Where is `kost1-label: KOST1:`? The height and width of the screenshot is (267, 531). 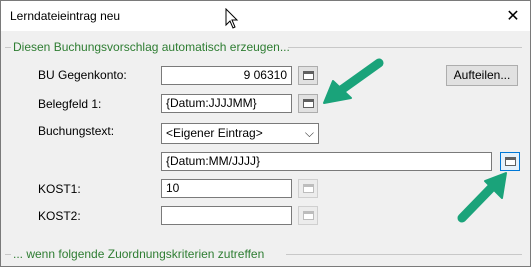 kost1-label: KOST1: is located at coordinates (59, 189).